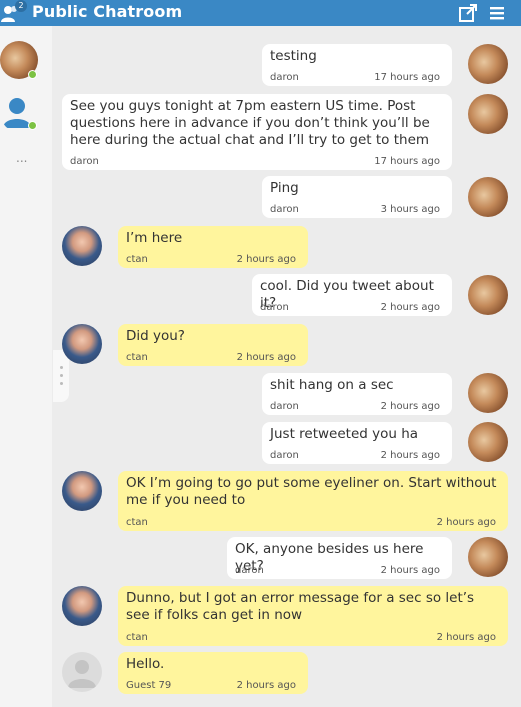  I want to click on message-bubble: Did you? ctan 2 hours ago, so click(213, 345).